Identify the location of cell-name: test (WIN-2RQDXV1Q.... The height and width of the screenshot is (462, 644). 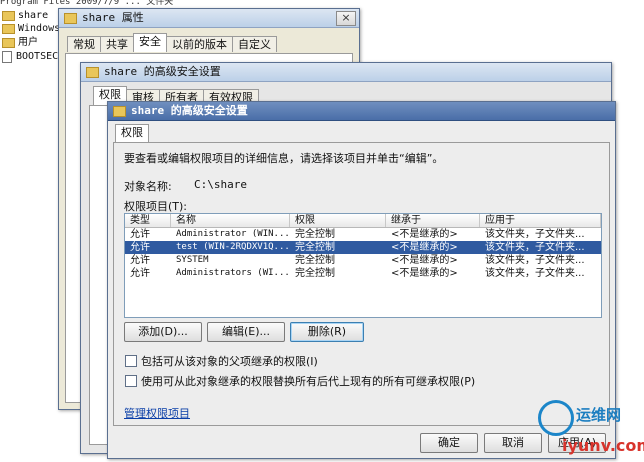
(233, 247).